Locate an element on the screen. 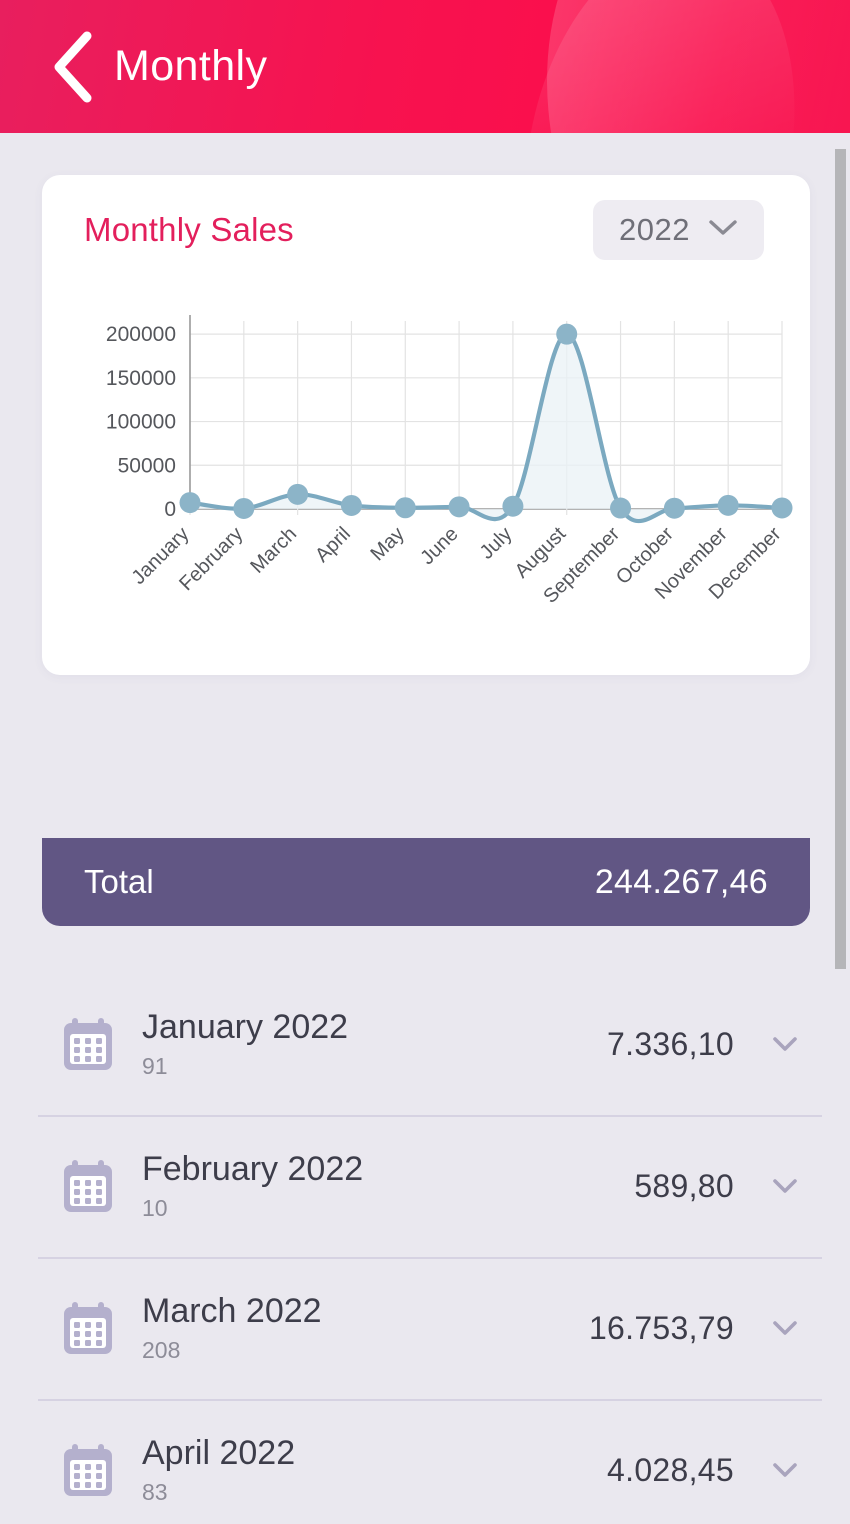 The image size is (850, 1524). month-row-count: 83 is located at coordinates (155, 1492).